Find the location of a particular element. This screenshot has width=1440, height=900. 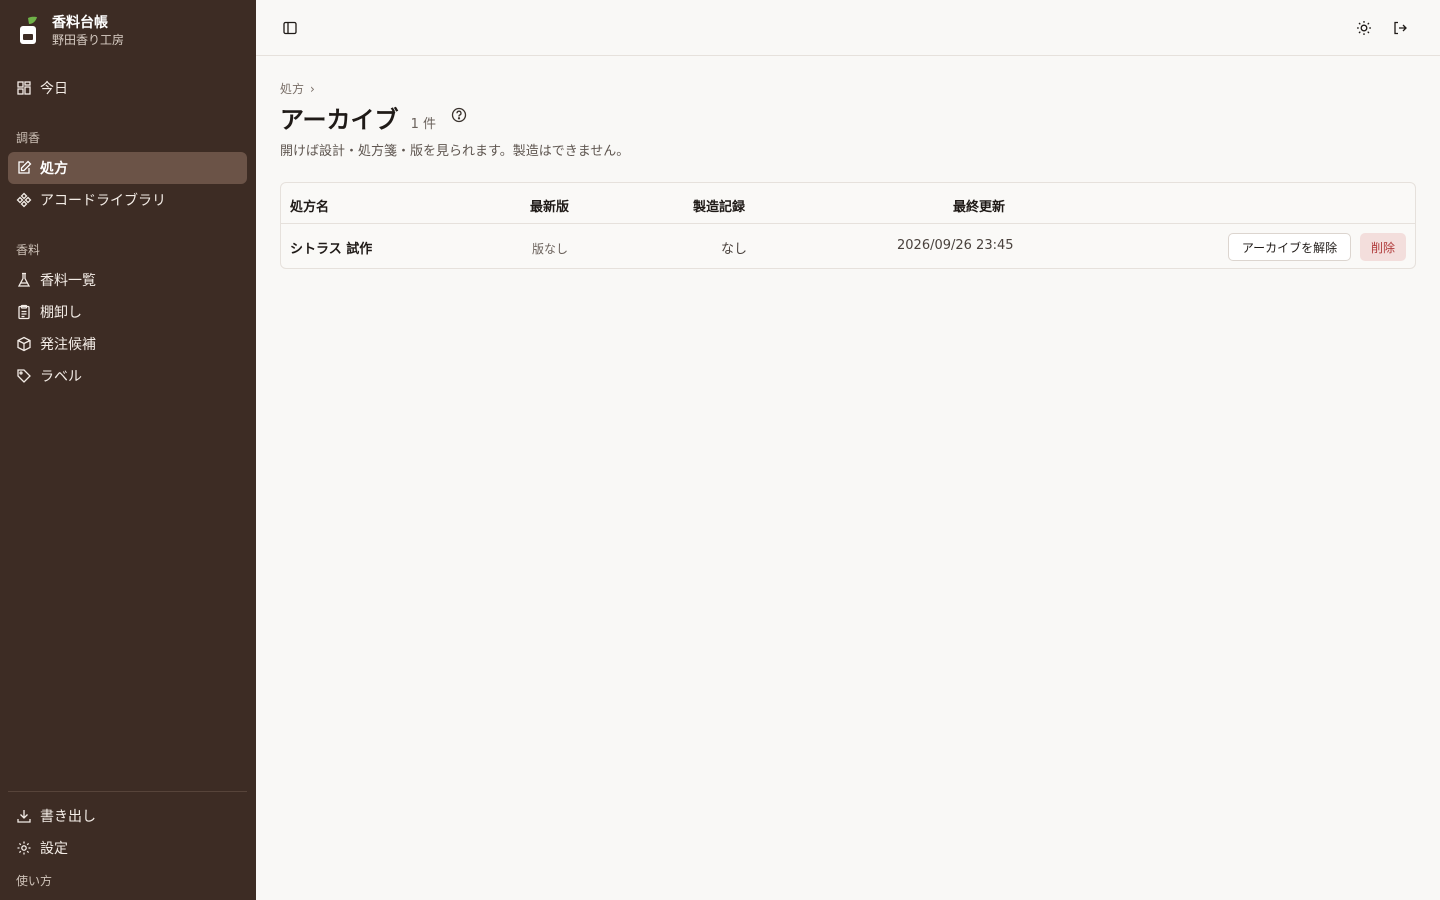

header-divider is located at coordinates (848, 223).